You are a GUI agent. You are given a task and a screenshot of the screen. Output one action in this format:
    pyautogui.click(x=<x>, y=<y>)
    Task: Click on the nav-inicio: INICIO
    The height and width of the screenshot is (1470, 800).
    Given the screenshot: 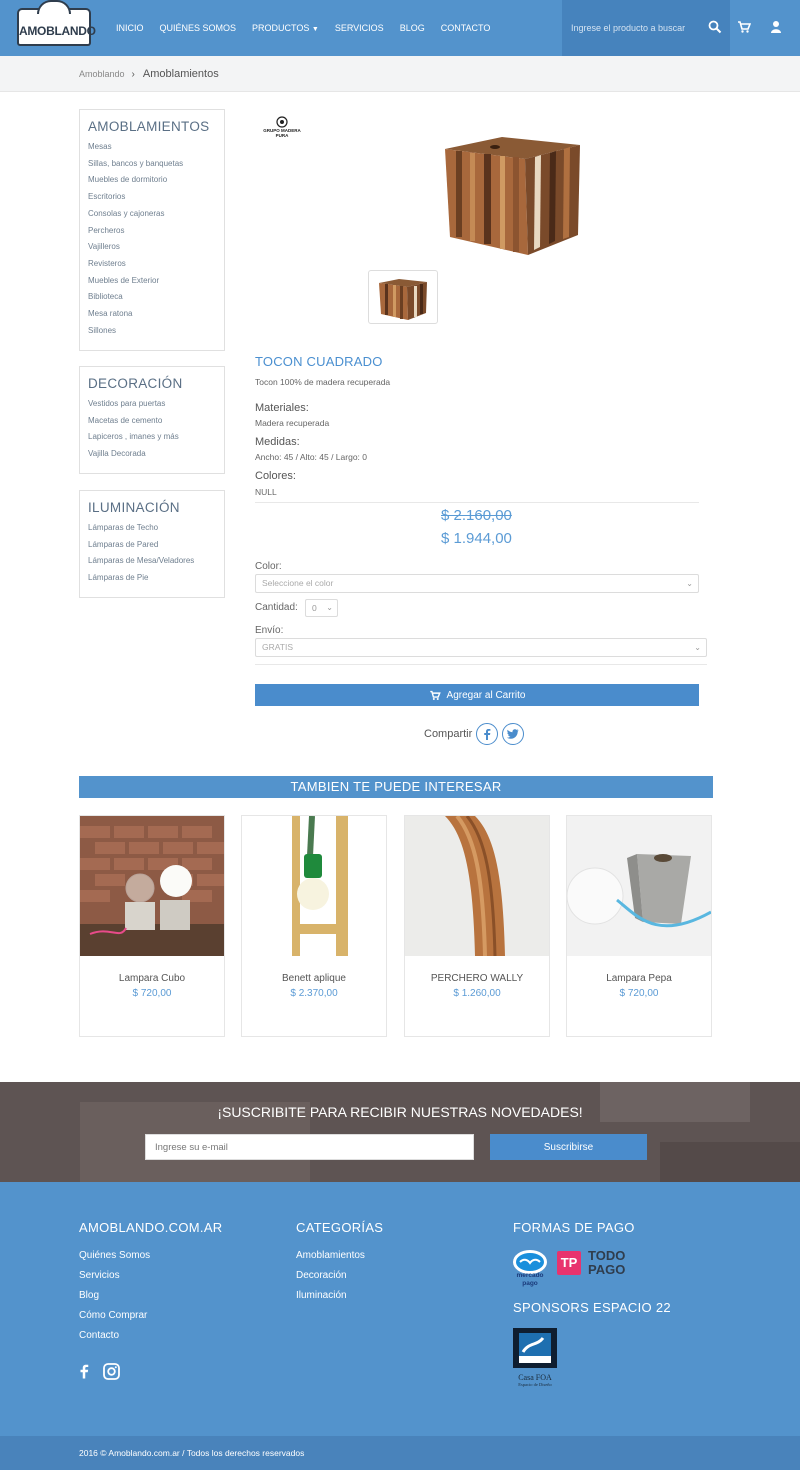 What is the action you would take?
    pyautogui.click(x=130, y=28)
    